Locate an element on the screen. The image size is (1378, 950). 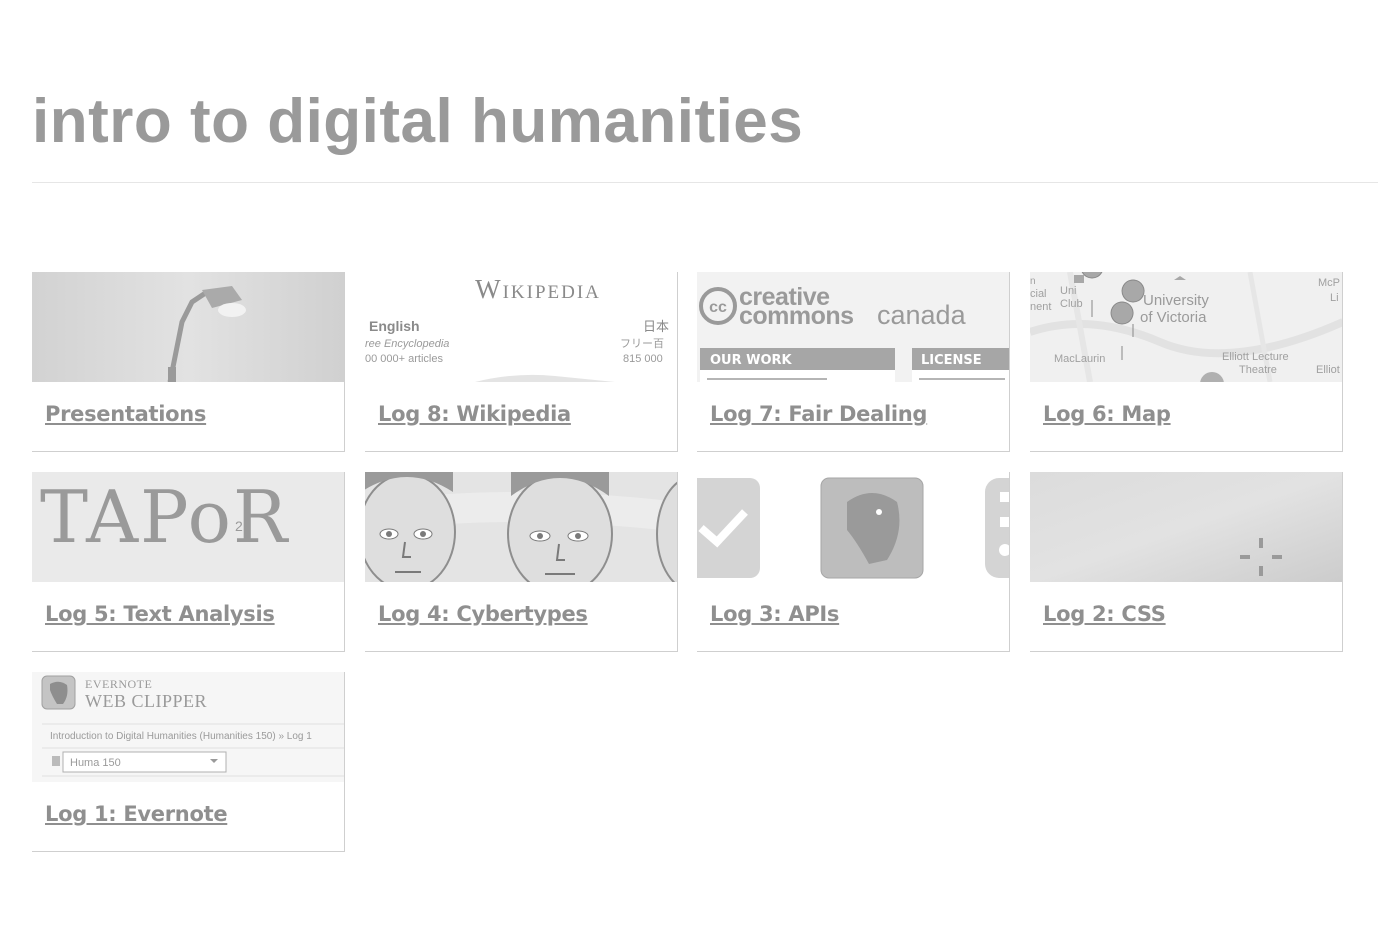
post-title-link: Log 1: Evernote is located at coordinates (136, 814).